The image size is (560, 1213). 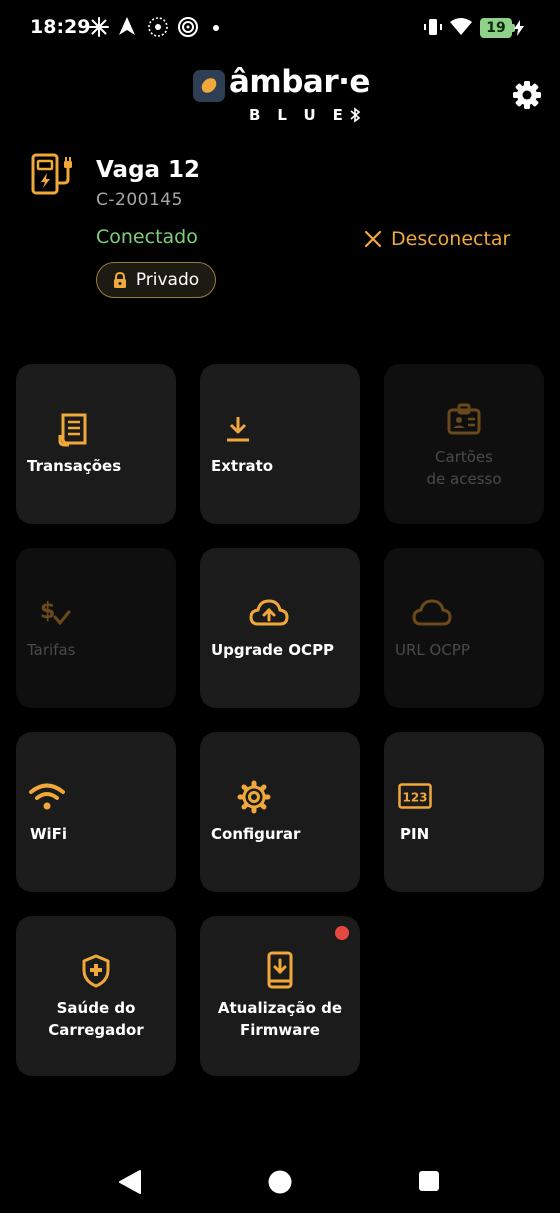 I want to click on cloud-upload-icon, so click(x=269, y=612).